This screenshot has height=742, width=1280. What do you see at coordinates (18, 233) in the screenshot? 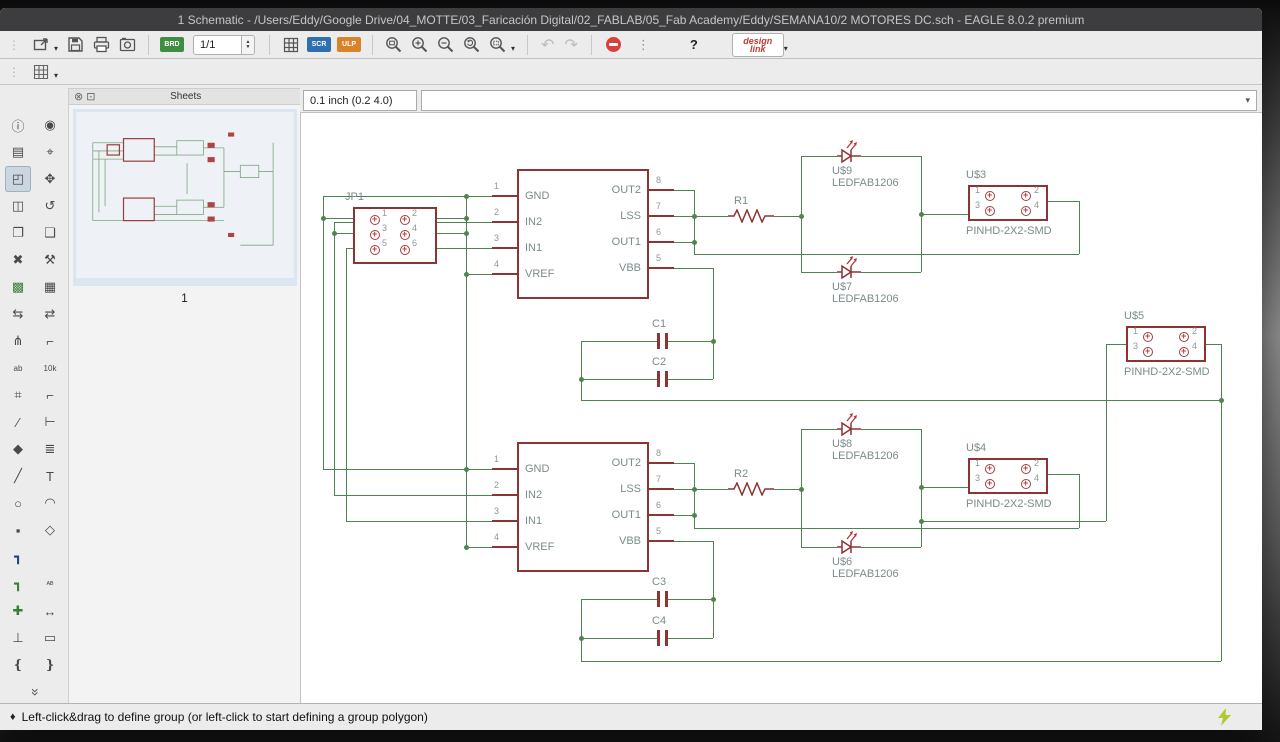
I see `copy-tool-icon: ❐` at bounding box center [18, 233].